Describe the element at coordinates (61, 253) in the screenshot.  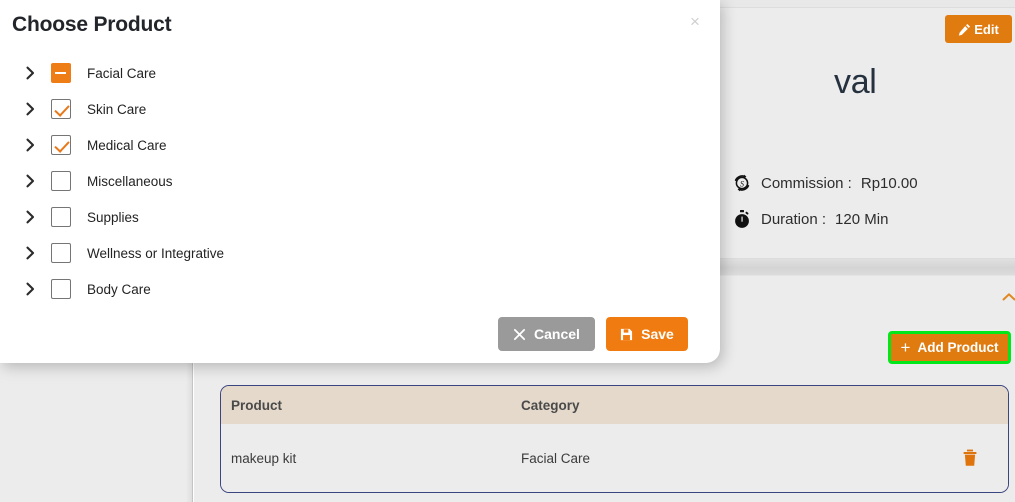
I see `checkbox-wellness-or-integrative` at that location.